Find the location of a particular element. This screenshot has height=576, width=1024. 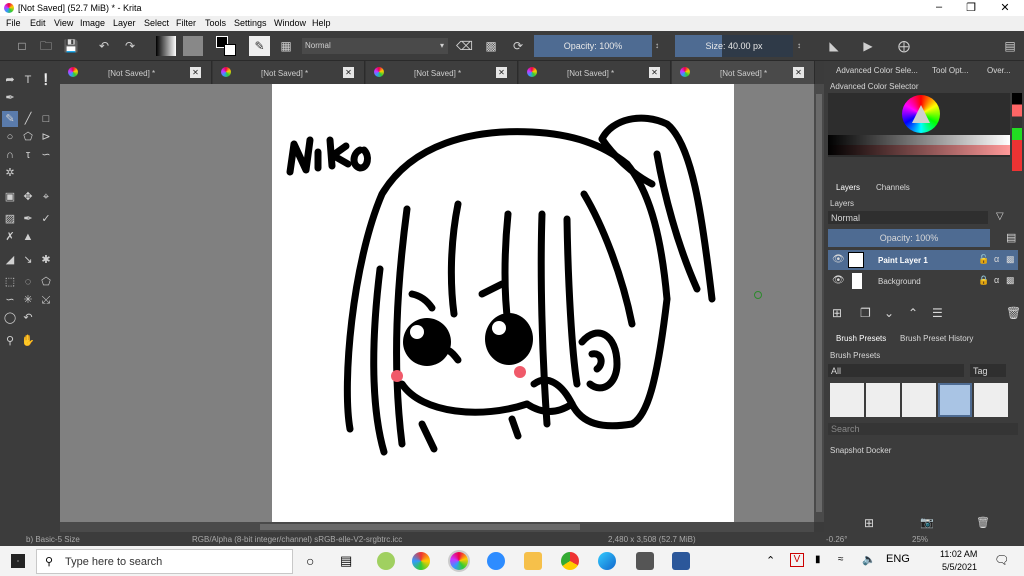

horizontal-scrollbar is located at coordinates (437, 527).